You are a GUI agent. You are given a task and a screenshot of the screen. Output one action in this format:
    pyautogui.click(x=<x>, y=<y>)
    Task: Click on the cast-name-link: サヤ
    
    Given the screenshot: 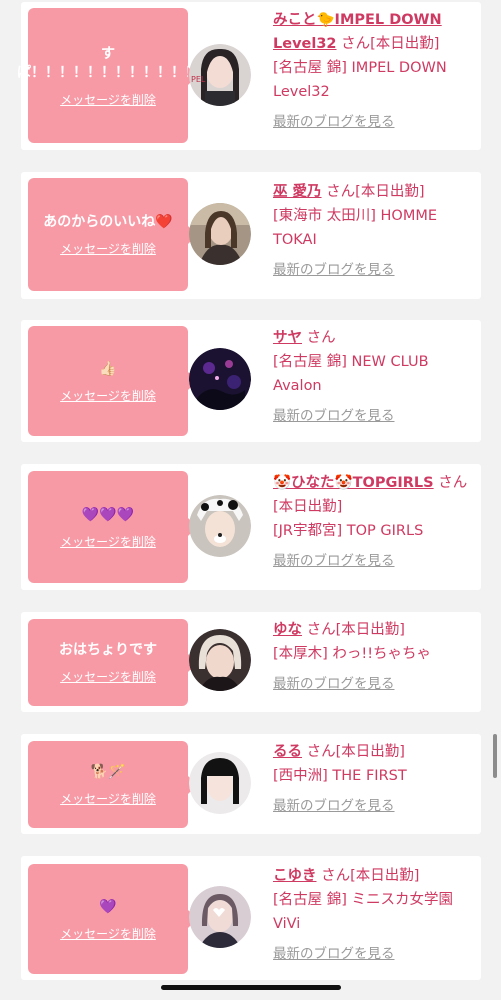 What is the action you would take?
    pyautogui.click(x=287, y=338)
    